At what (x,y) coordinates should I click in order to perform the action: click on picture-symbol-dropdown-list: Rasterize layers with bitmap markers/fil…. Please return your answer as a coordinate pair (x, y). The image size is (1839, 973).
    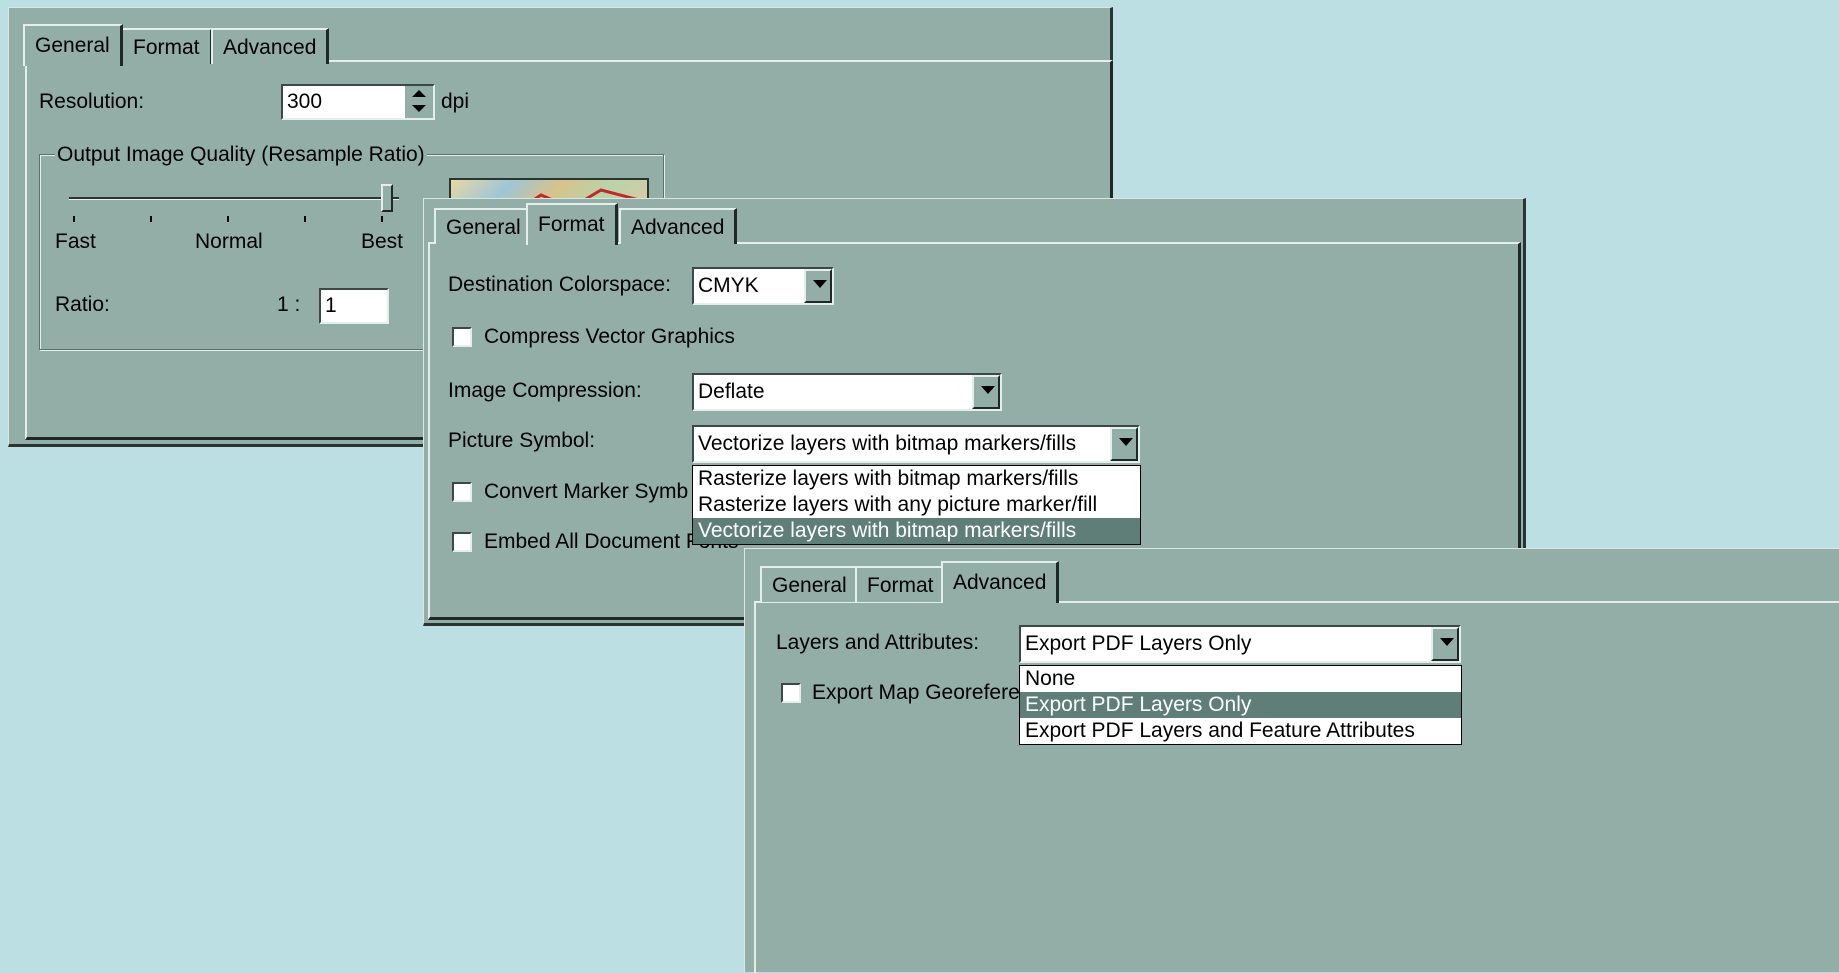
    Looking at the image, I should click on (916, 505).